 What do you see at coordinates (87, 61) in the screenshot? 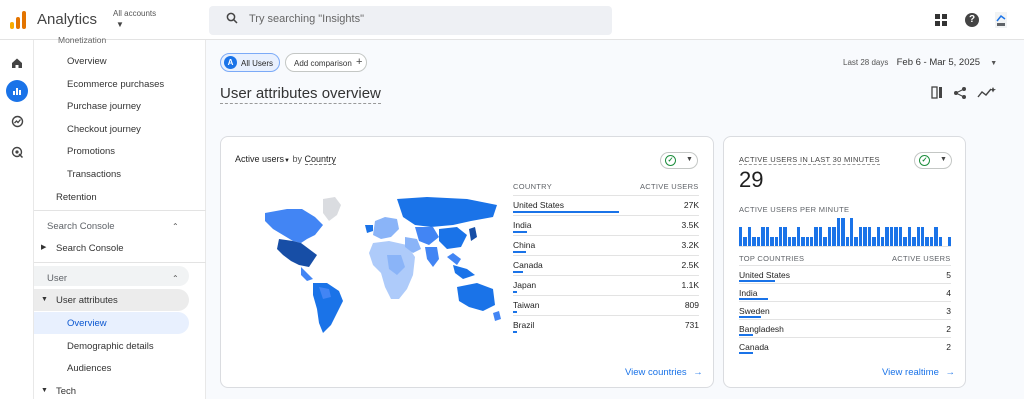
I see `nav-item-overview: Overview` at bounding box center [87, 61].